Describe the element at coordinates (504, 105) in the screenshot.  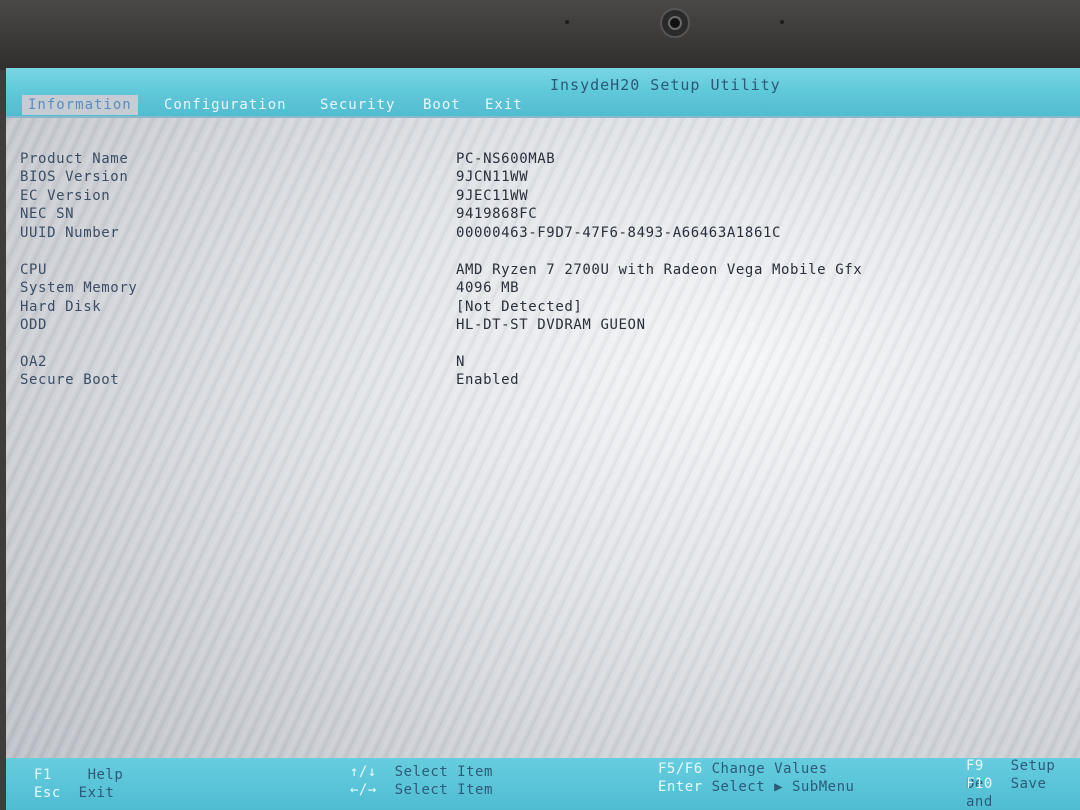
I see `tab-exit: Exit` at that location.